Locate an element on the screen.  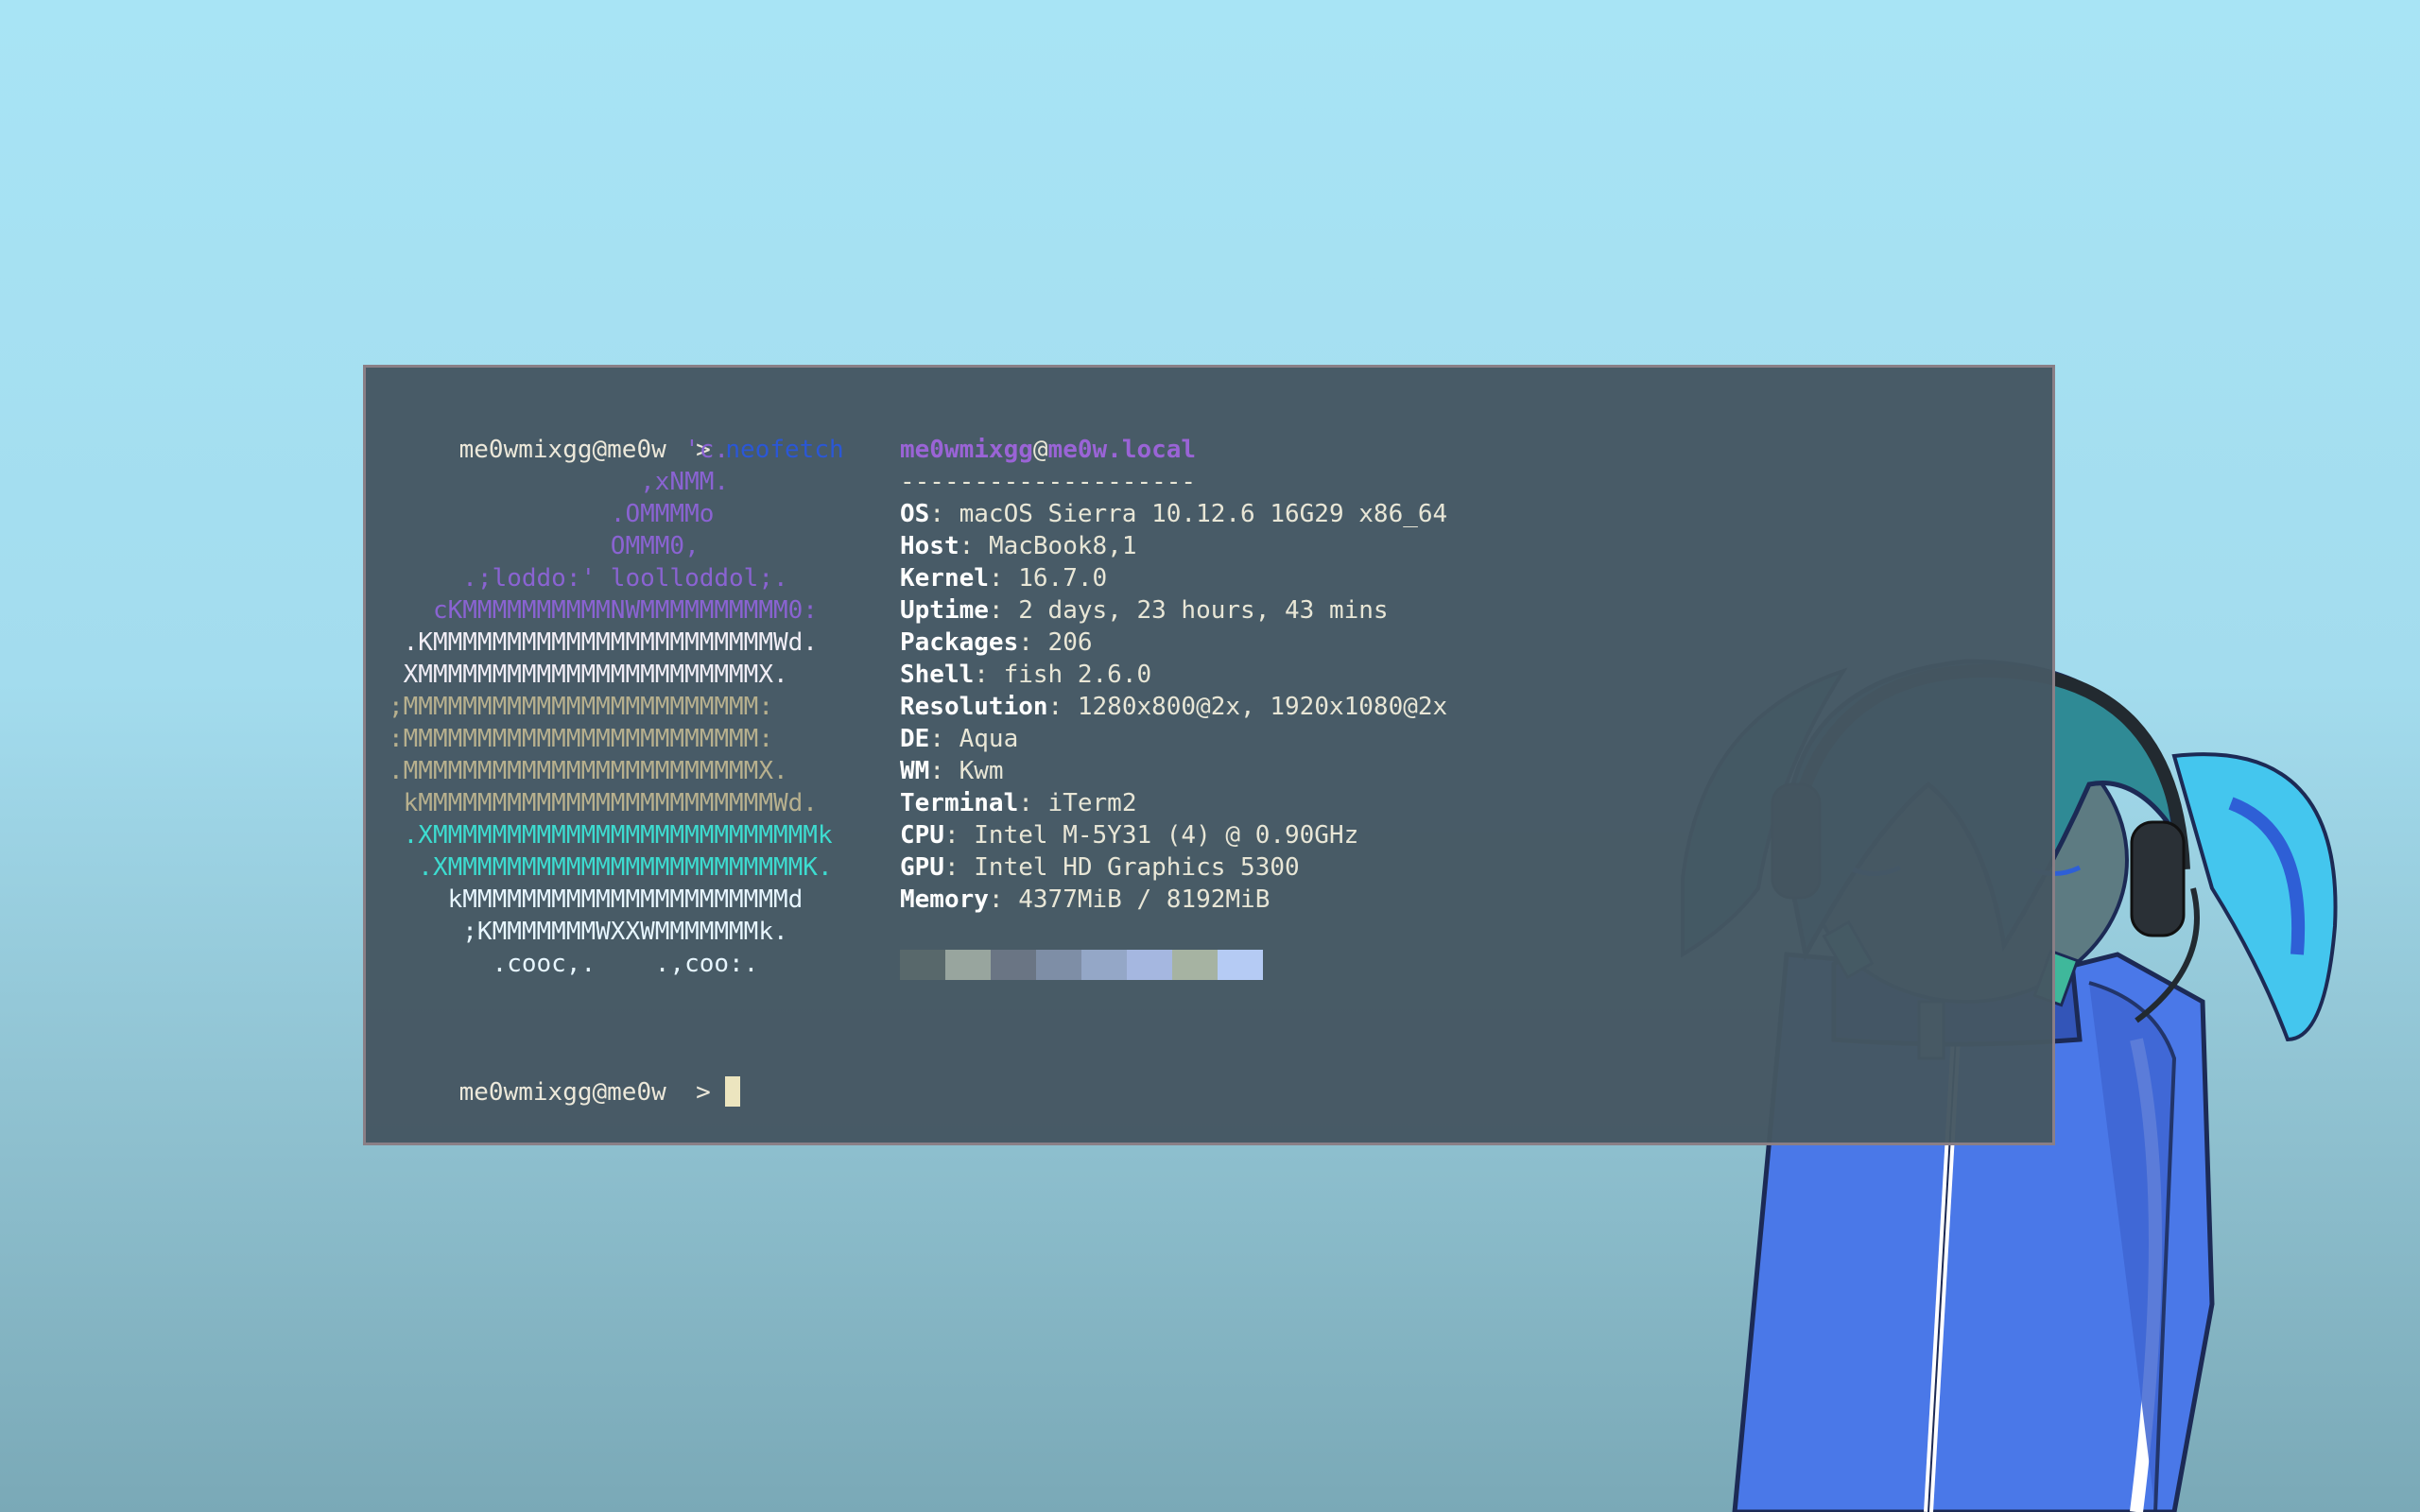
info-row: Uptime: 2 days, 23 hours, 43 mins is located at coordinates (1144, 610).